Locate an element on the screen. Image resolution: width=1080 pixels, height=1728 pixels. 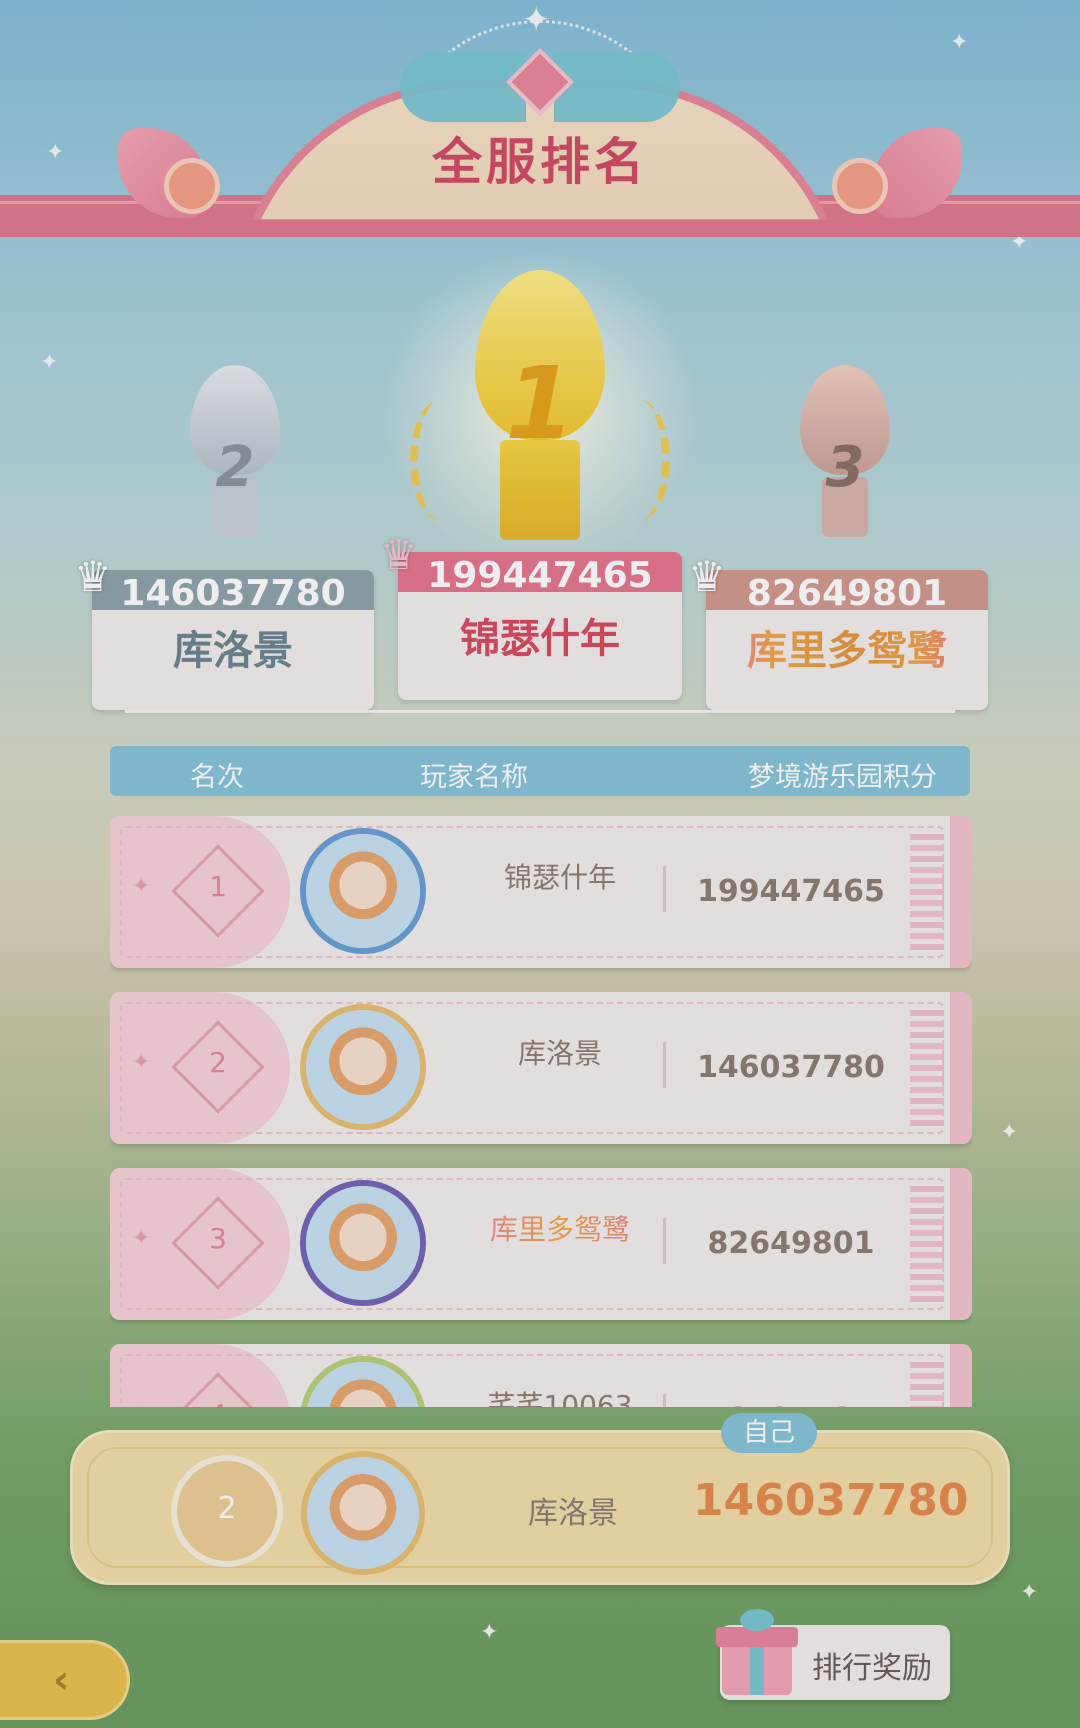
page-title: 全服排名 is located at coordinates (540, 162).